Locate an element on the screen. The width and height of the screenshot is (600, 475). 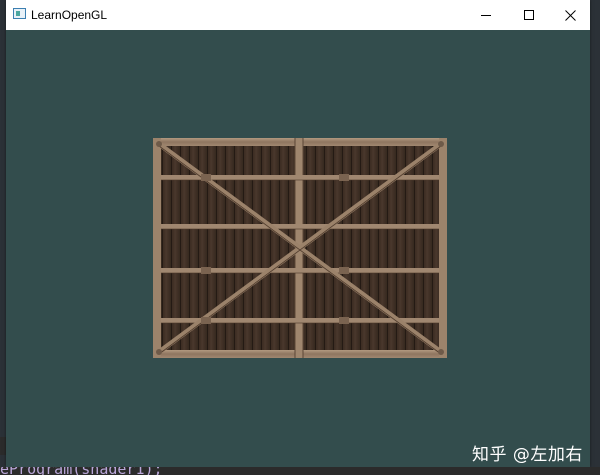
minimize-icon is located at coordinates (486, 15).